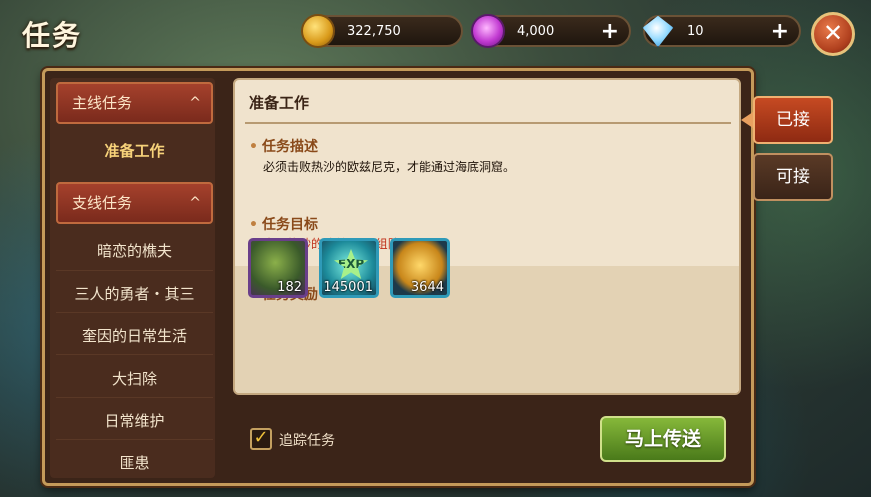  What do you see at coordinates (348, 287) in the screenshot?
I see `reward-amount: 145001` at bounding box center [348, 287].